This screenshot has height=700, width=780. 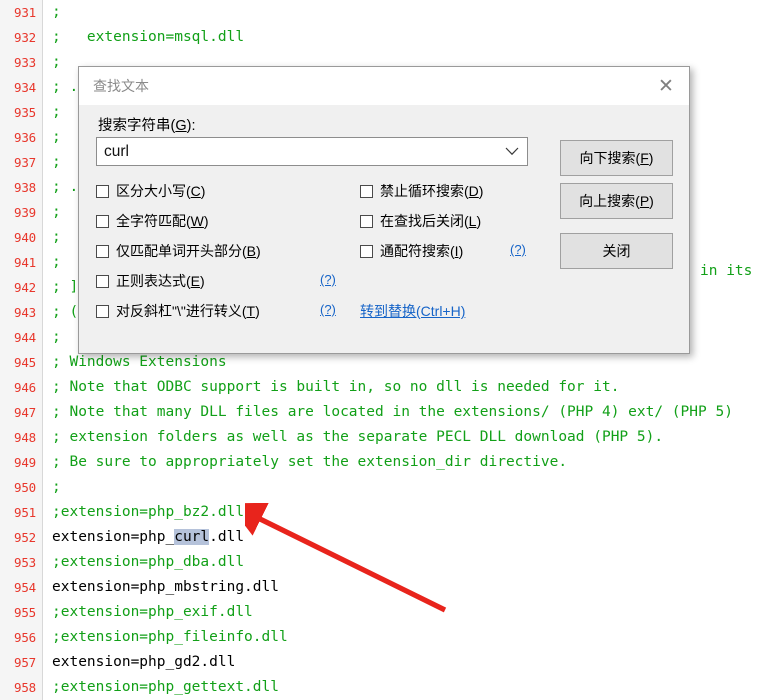 I want to click on search-combobox, so click(x=312, y=151).